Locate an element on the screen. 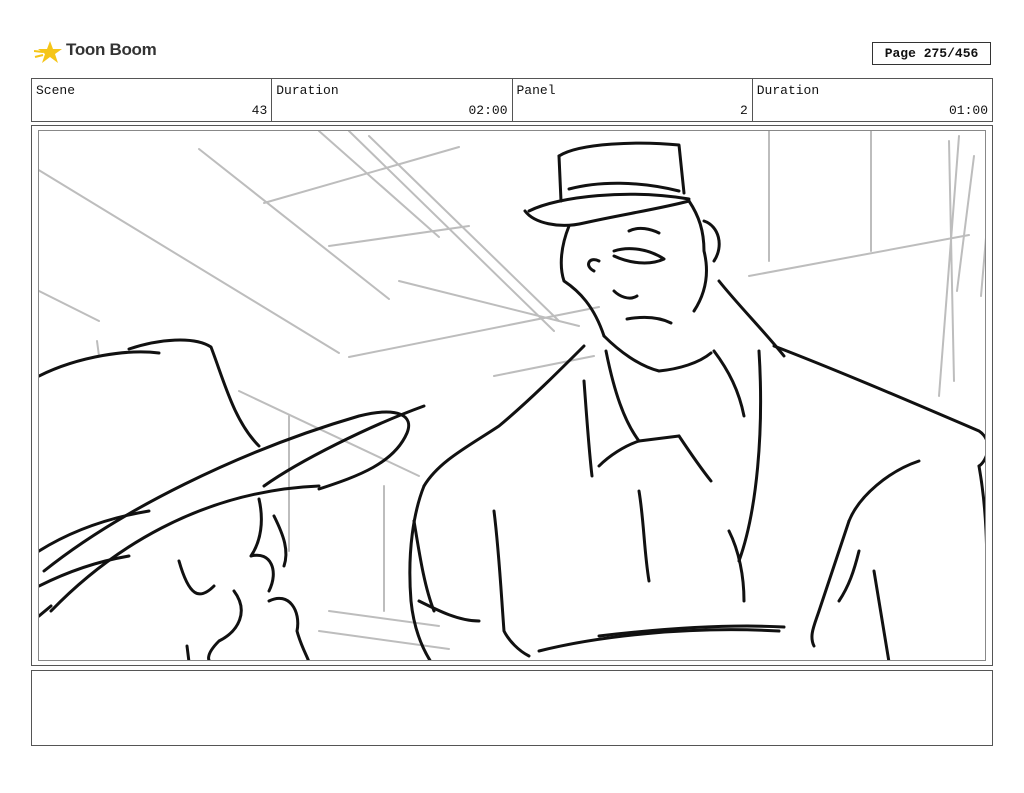 The width and height of the screenshot is (1024, 793). toon-boom-logo: Toon Boom is located at coordinates (98, 53).